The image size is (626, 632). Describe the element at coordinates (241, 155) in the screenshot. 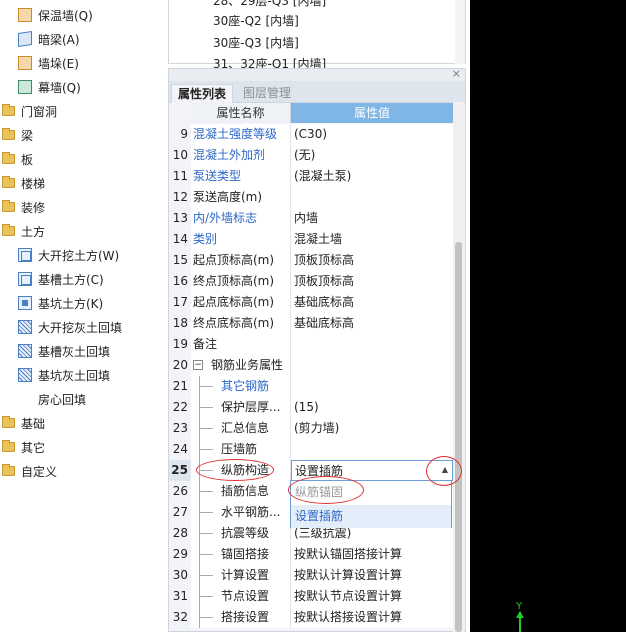

I see `property-name: 混凝土外加剂` at that location.